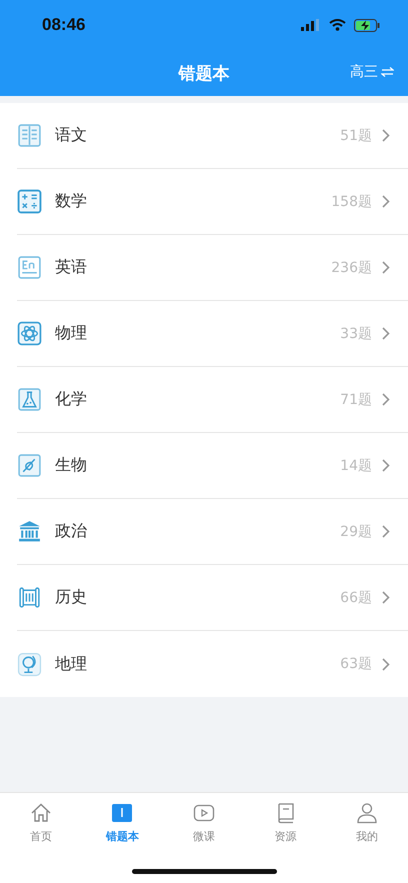  I want to click on status-time: 08:46, so click(64, 25).